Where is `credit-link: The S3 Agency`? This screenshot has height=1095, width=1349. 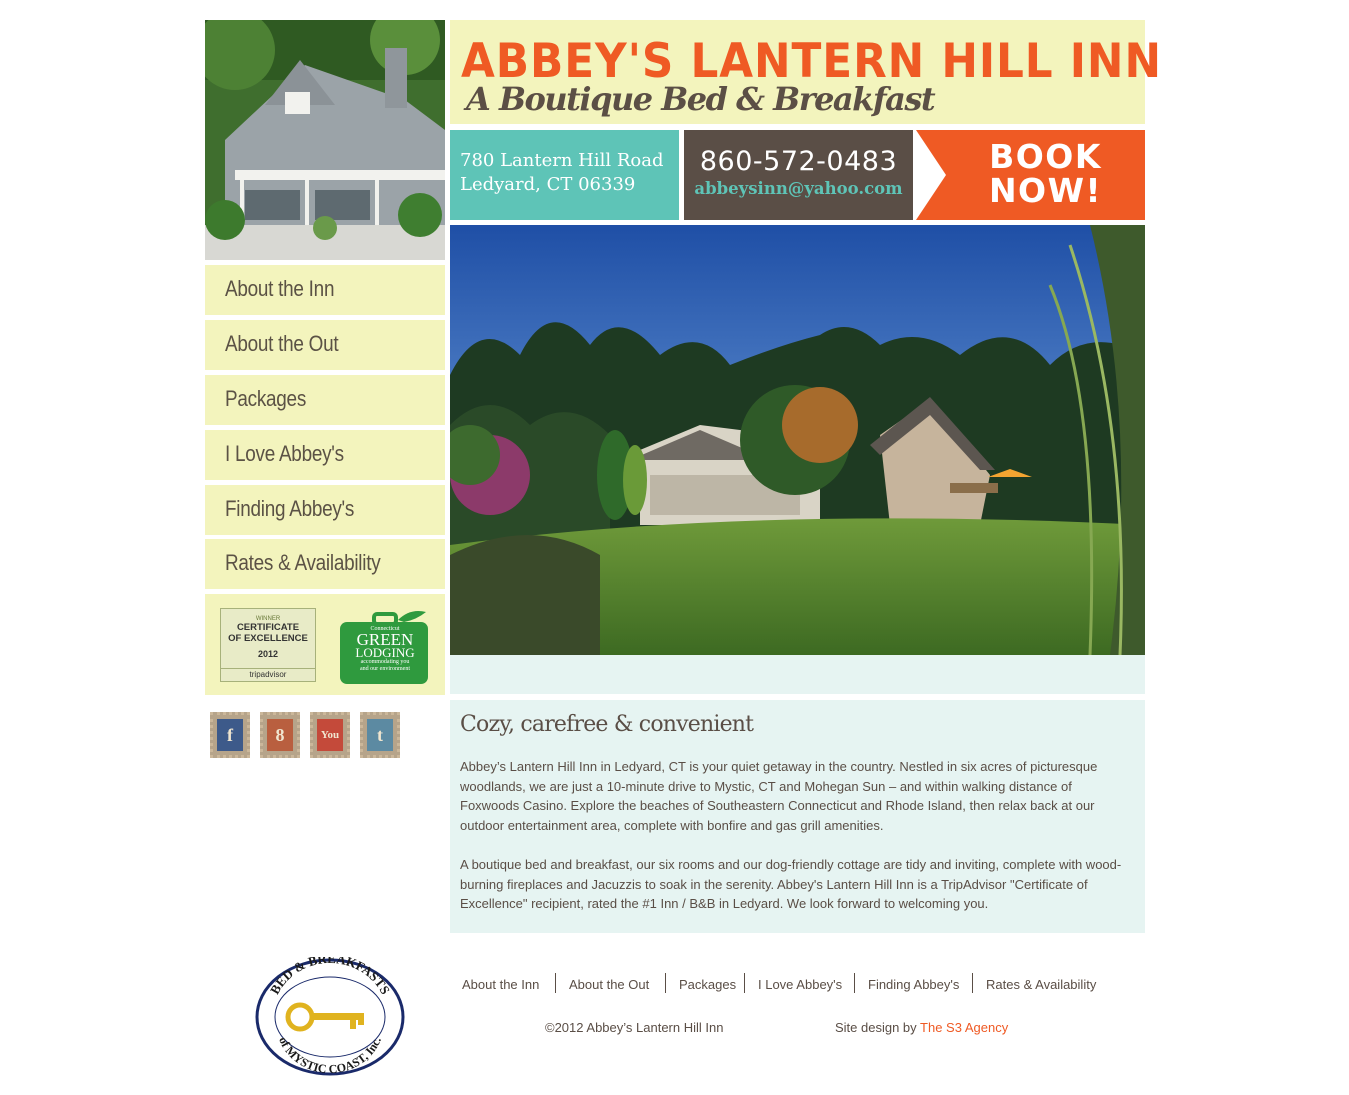 credit-link: The S3 Agency is located at coordinates (964, 1027).